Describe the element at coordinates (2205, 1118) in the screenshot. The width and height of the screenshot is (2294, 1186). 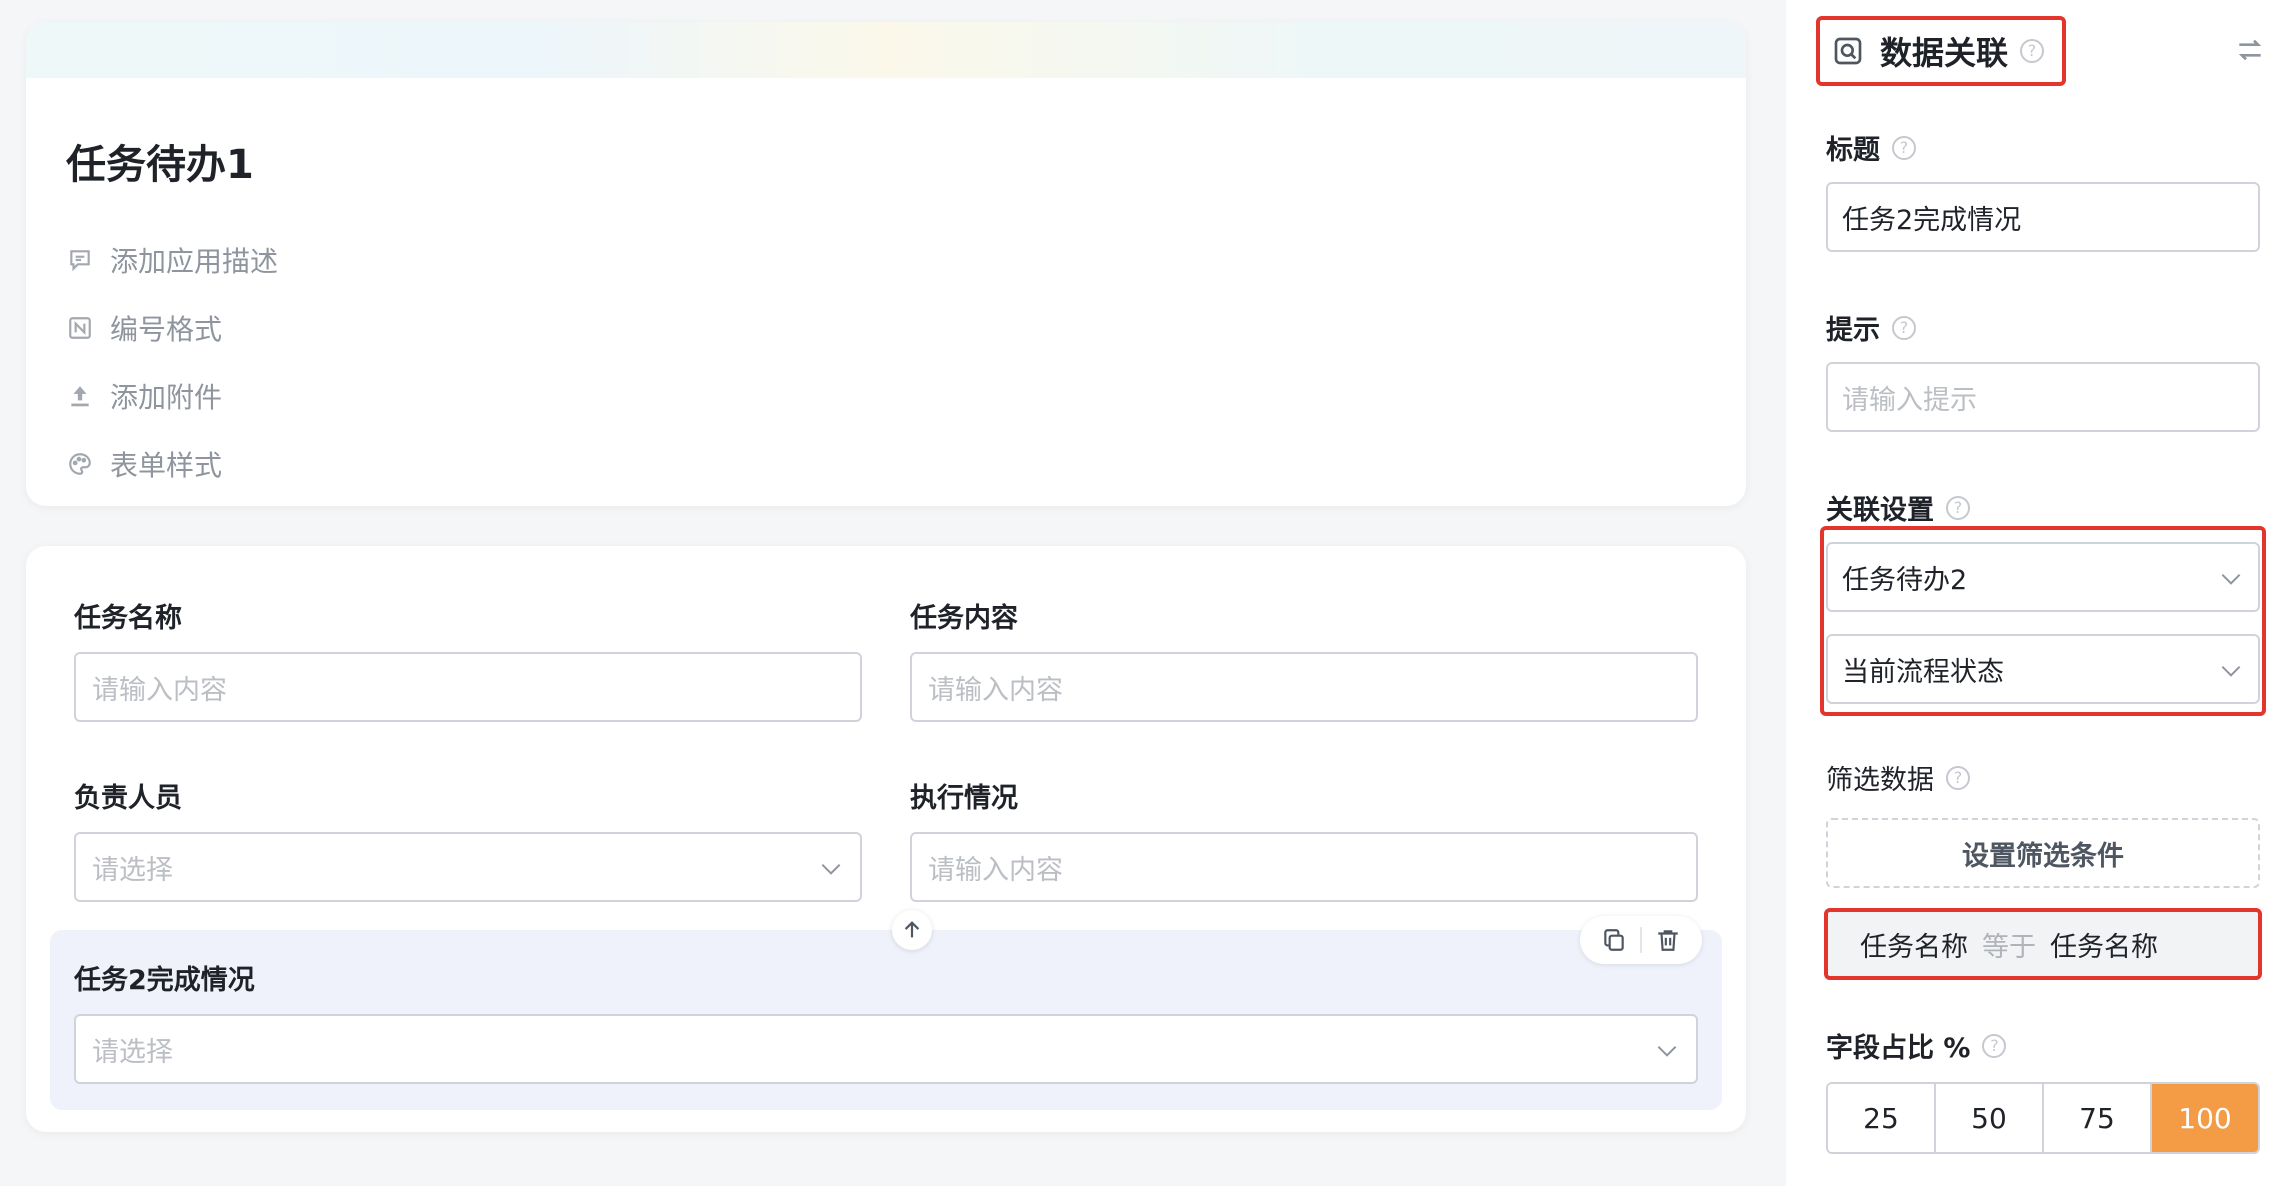
I see `ratio-option-100: 100` at that location.